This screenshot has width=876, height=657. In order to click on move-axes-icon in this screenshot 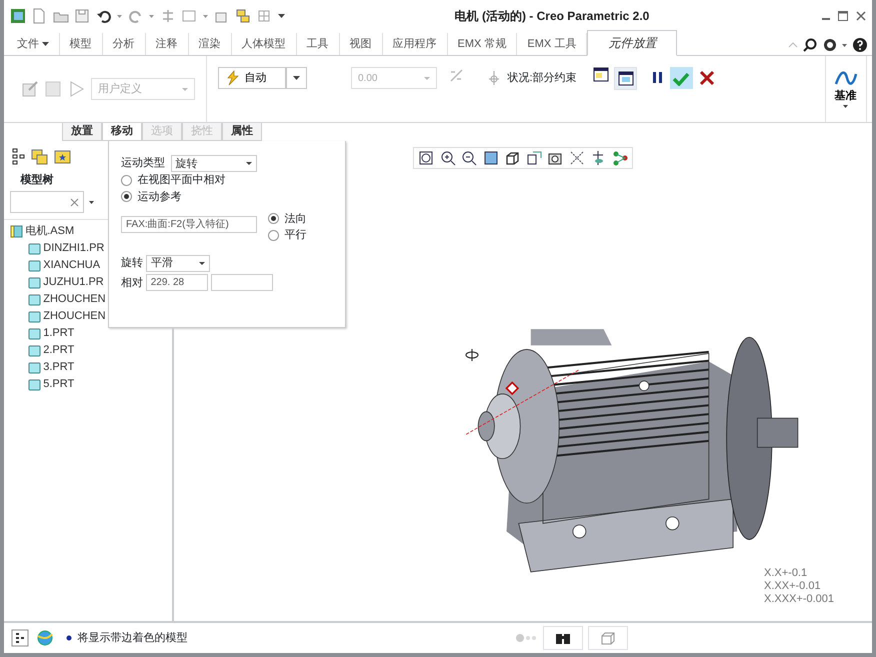, I will do `click(494, 78)`.